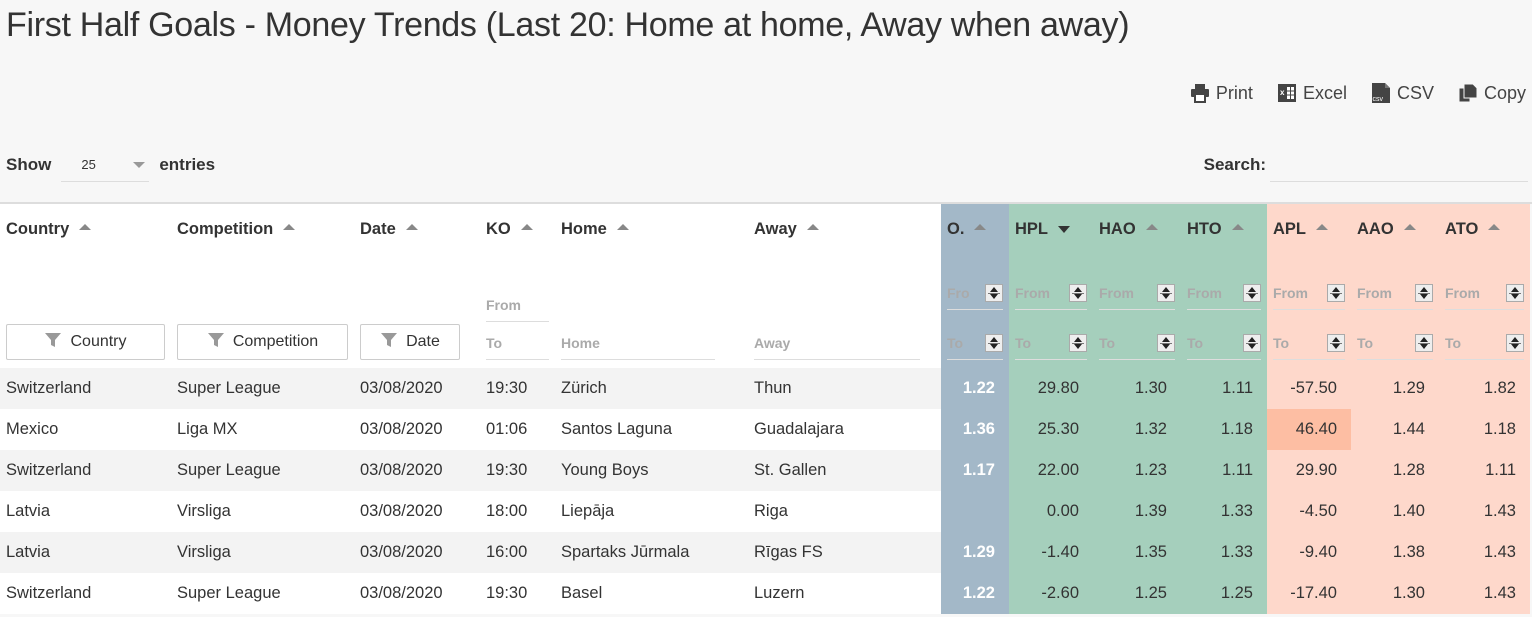 Image resolution: width=1532 pixels, height=617 pixels. What do you see at coordinates (1051, 293) in the screenshot?
I see `hpl-from-input: From` at bounding box center [1051, 293].